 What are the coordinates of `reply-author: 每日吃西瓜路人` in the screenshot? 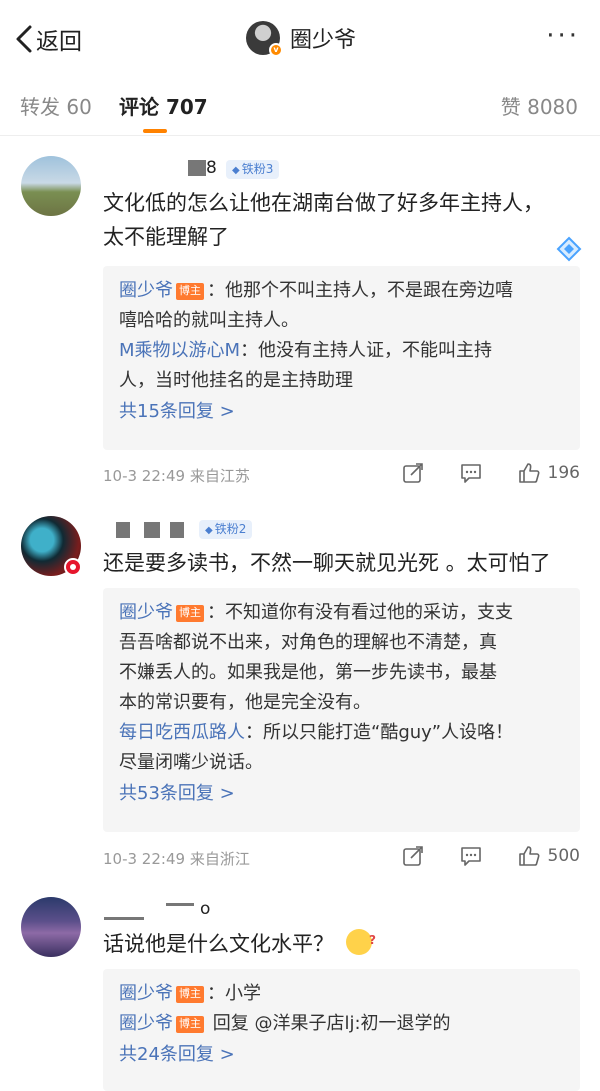 It's located at (182, 732).